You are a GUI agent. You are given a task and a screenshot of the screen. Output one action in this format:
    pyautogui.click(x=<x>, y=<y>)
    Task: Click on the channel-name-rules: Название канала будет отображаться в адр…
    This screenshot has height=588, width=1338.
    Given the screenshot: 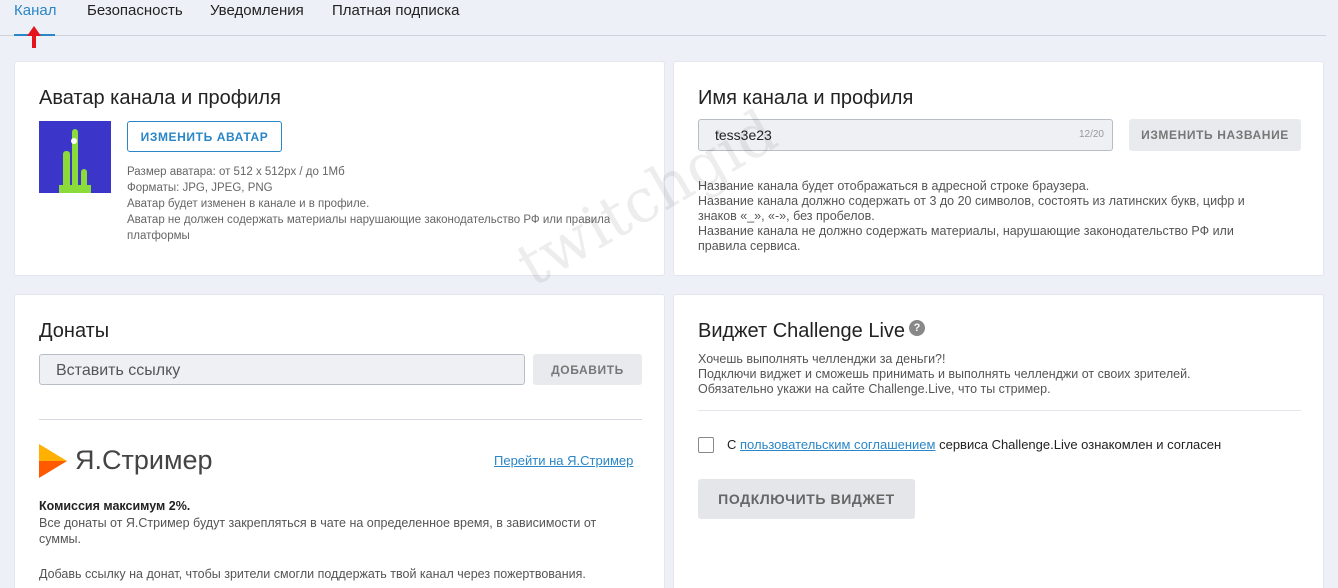 What is the action you would take?
    pyautogui.click(x=971, y=216)
    